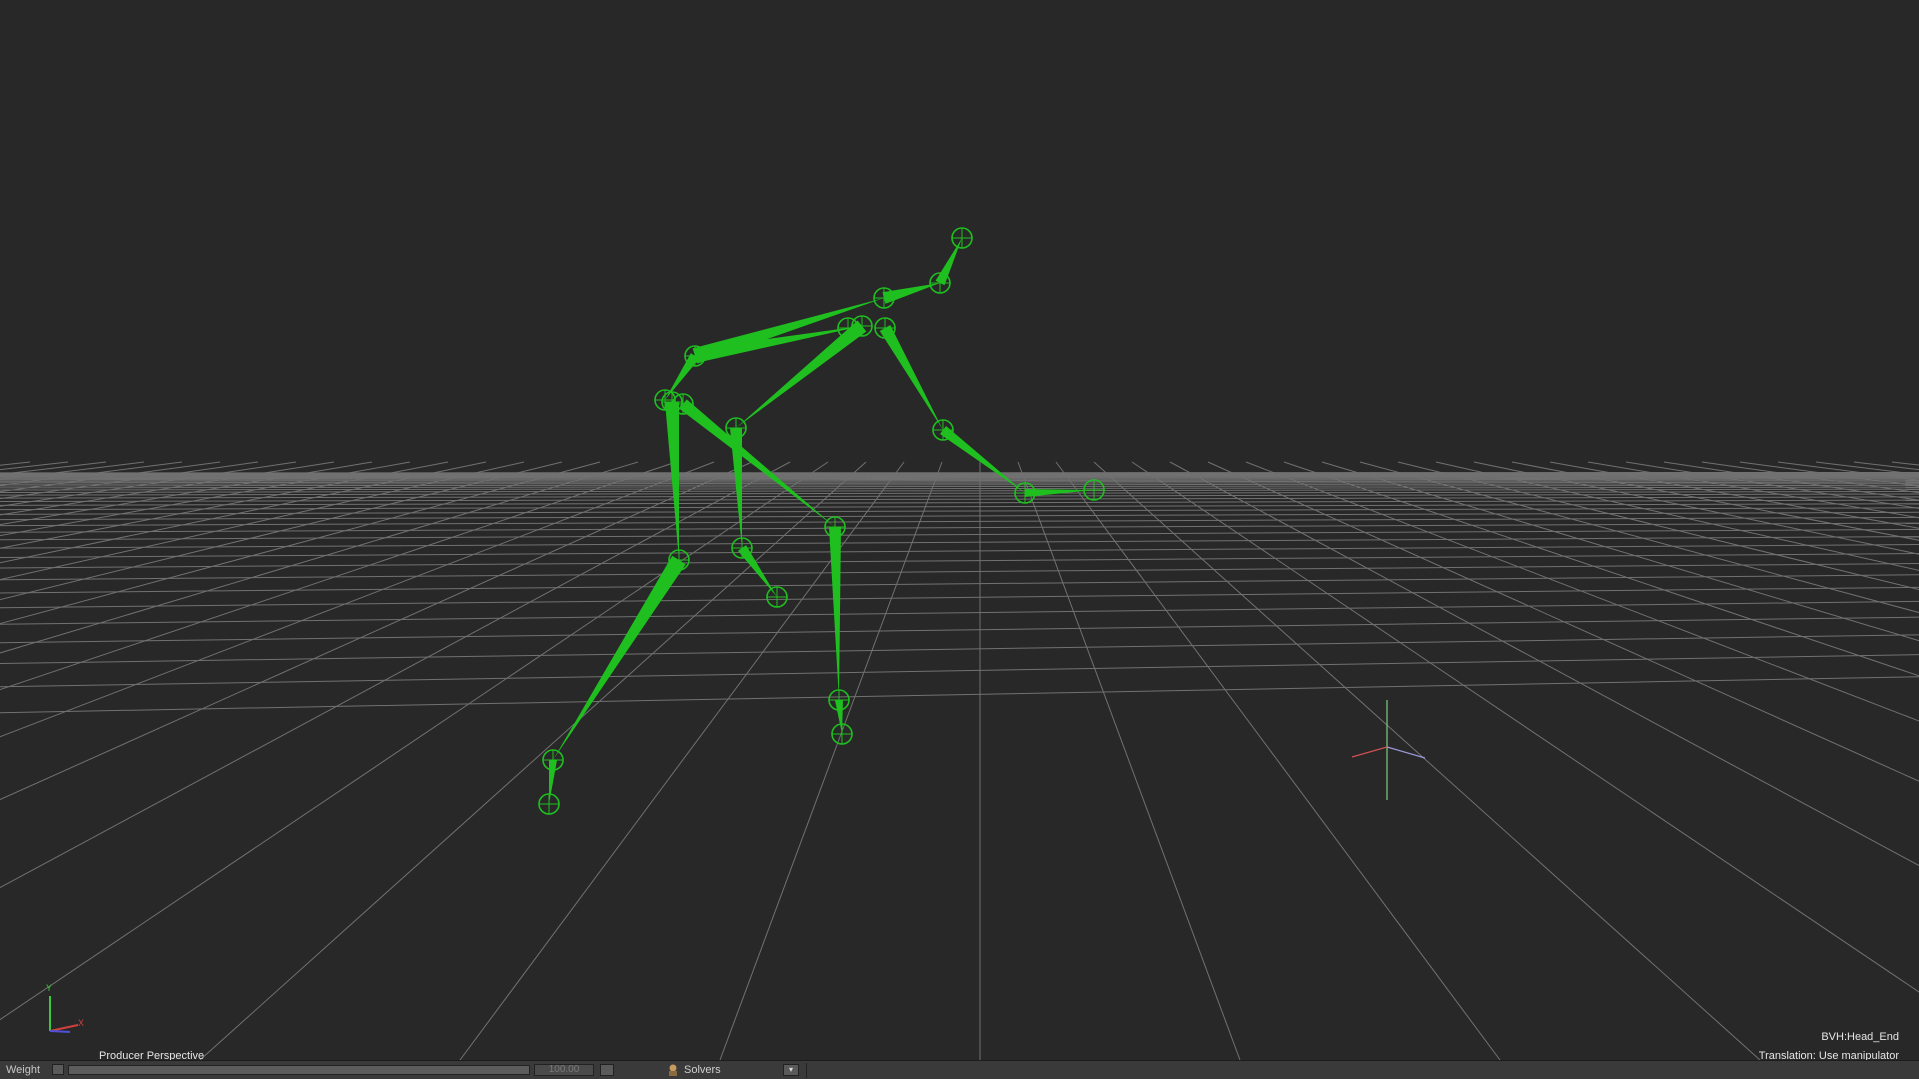 The width and height of the screenshot is (1919, 1079). I want to click on solvers-icon, so click(673, 1070).